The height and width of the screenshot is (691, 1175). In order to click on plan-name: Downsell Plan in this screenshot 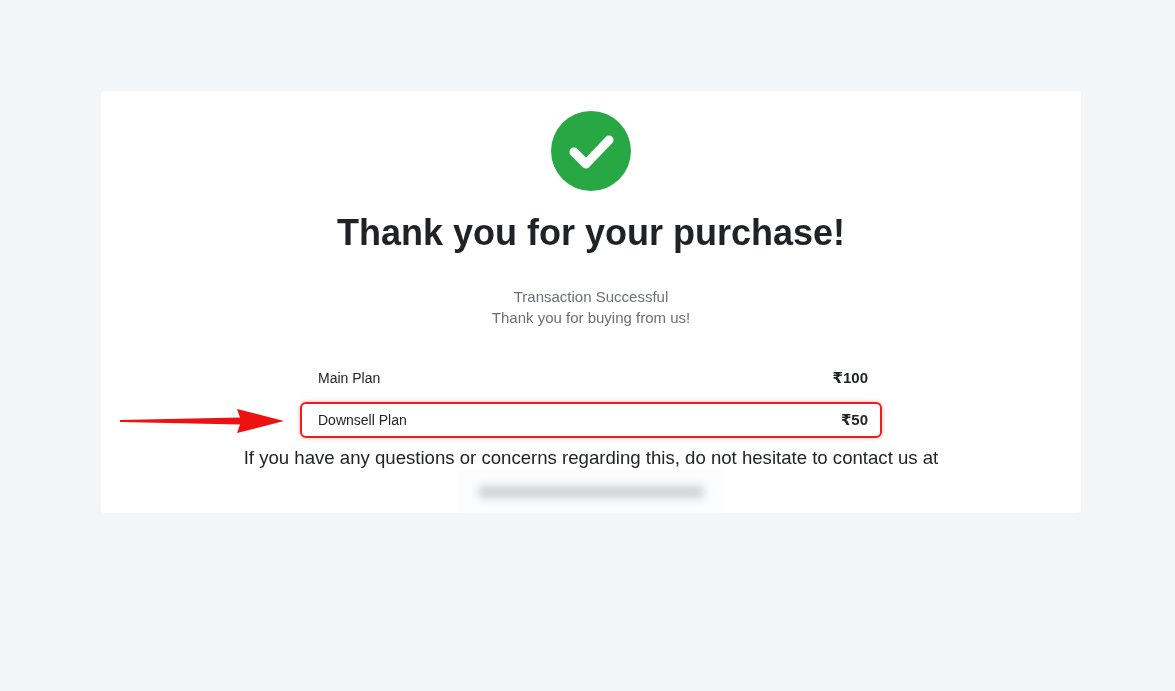, I will do `click(362, 420)`.